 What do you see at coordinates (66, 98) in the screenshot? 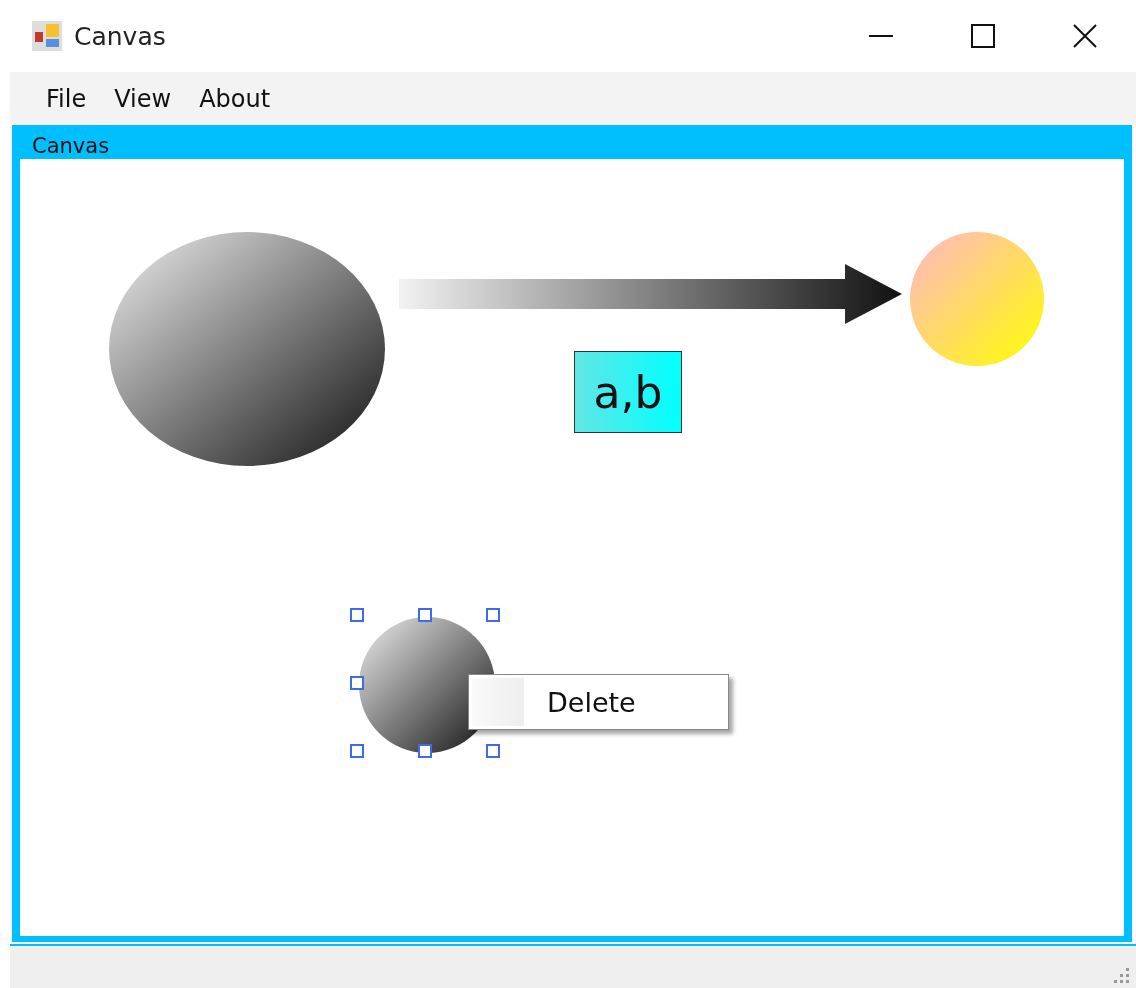
I see `menu-item: File` at bounding box center [66, 98].